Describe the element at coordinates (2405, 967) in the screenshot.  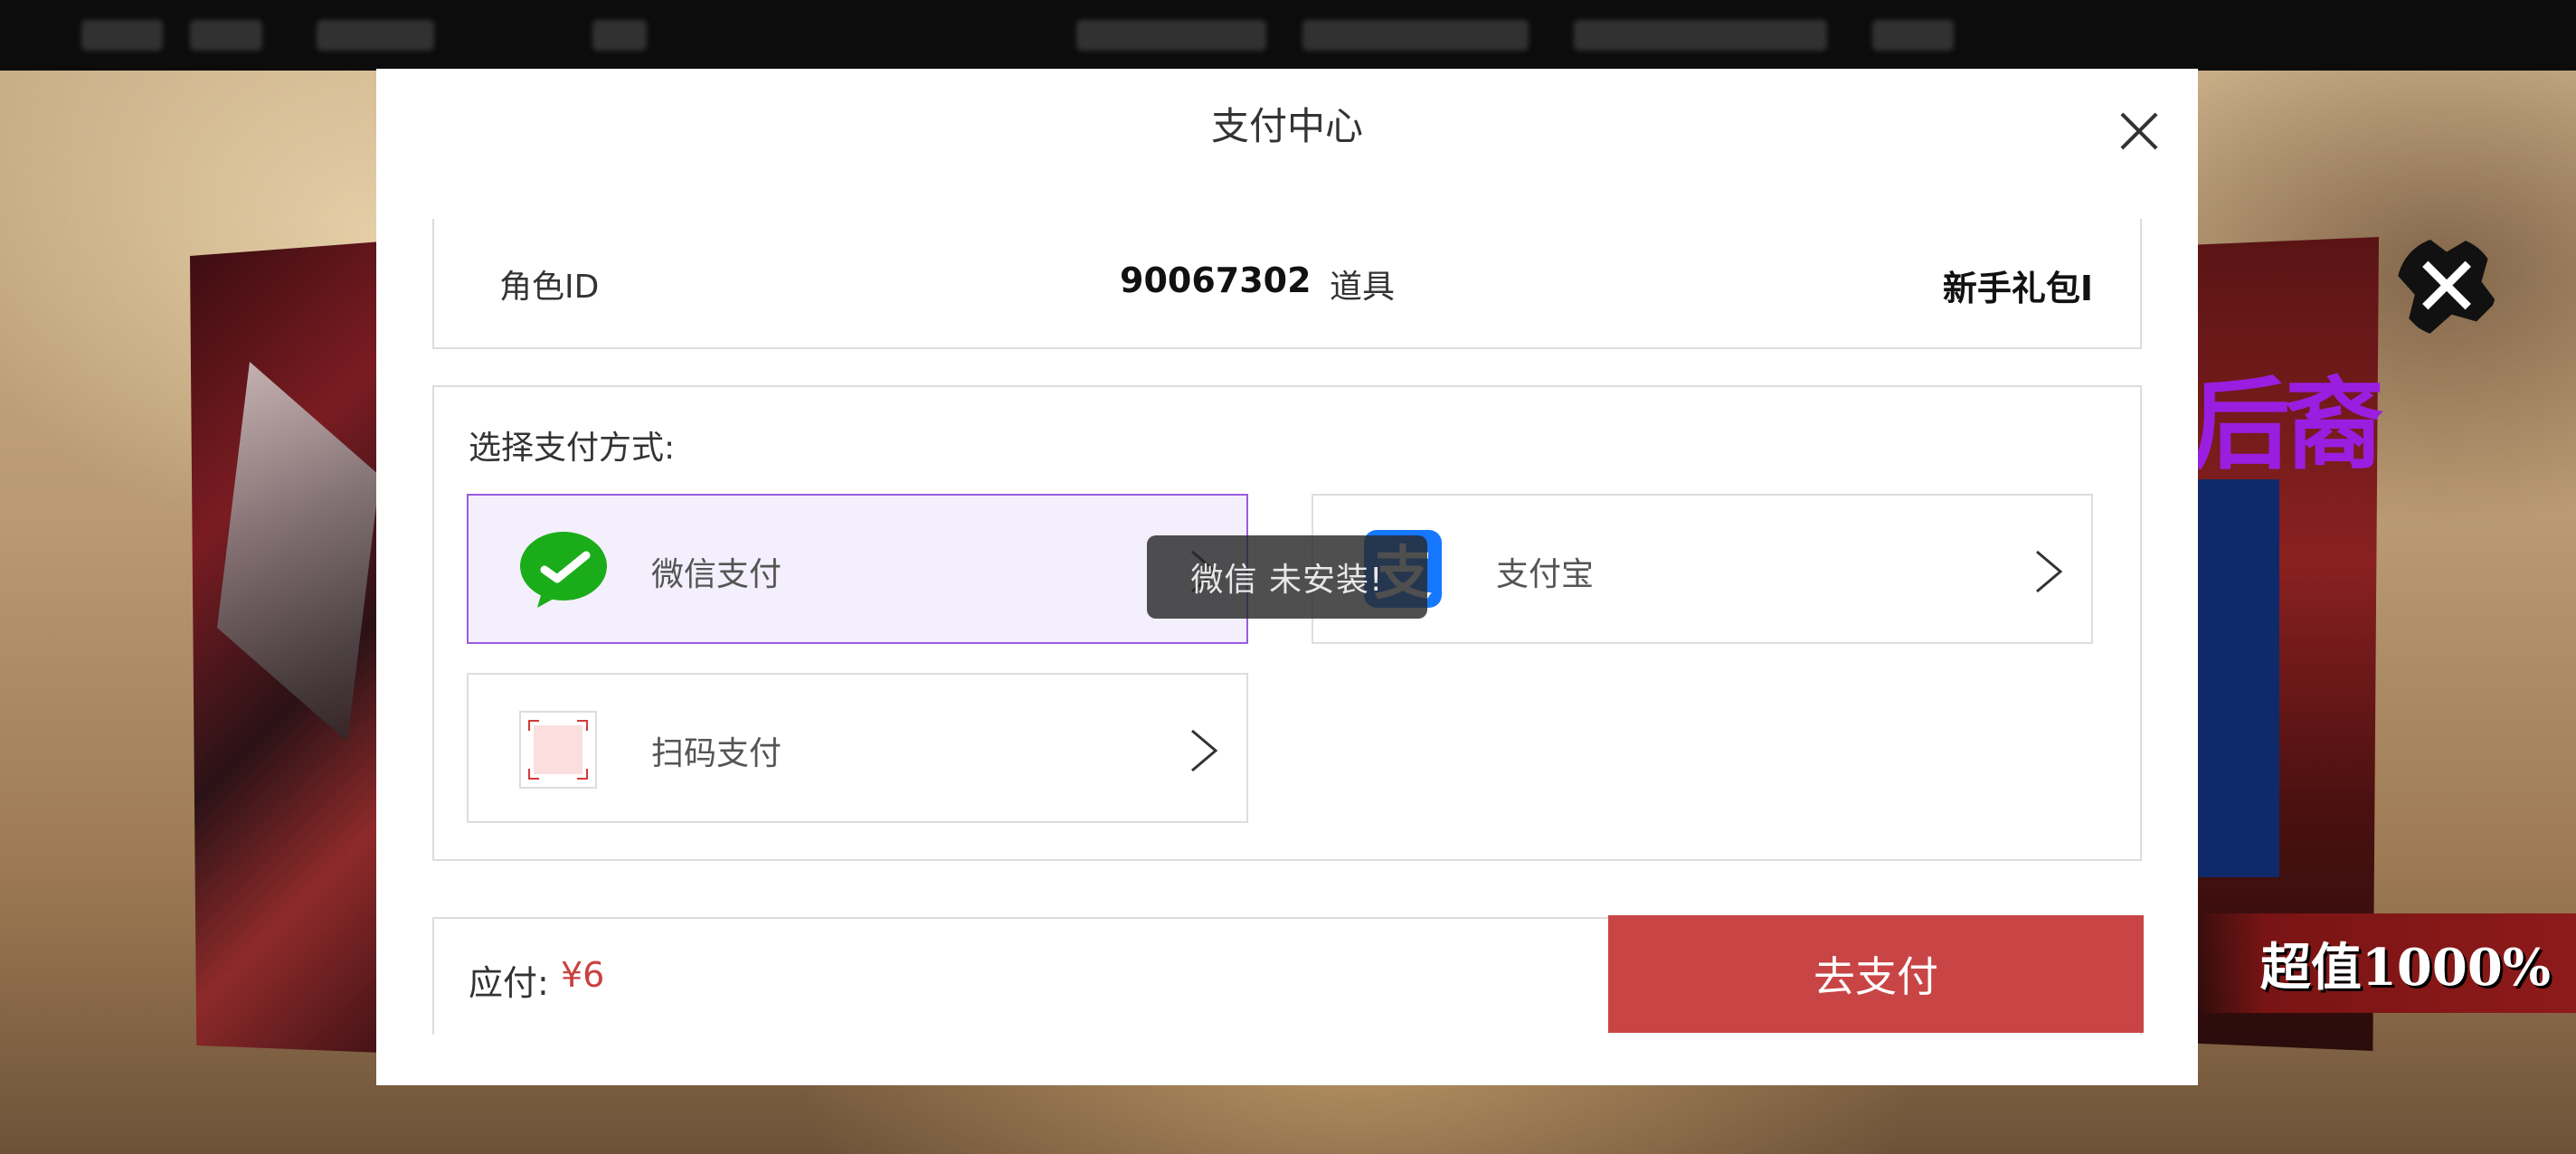
I see `value-banner-text: 超值1000%` at that location.